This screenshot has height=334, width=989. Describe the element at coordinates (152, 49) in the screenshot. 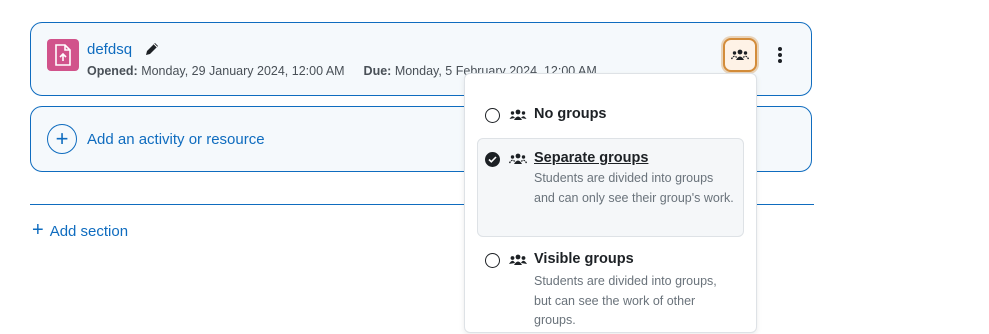

I see `pencil-icon` at that location.